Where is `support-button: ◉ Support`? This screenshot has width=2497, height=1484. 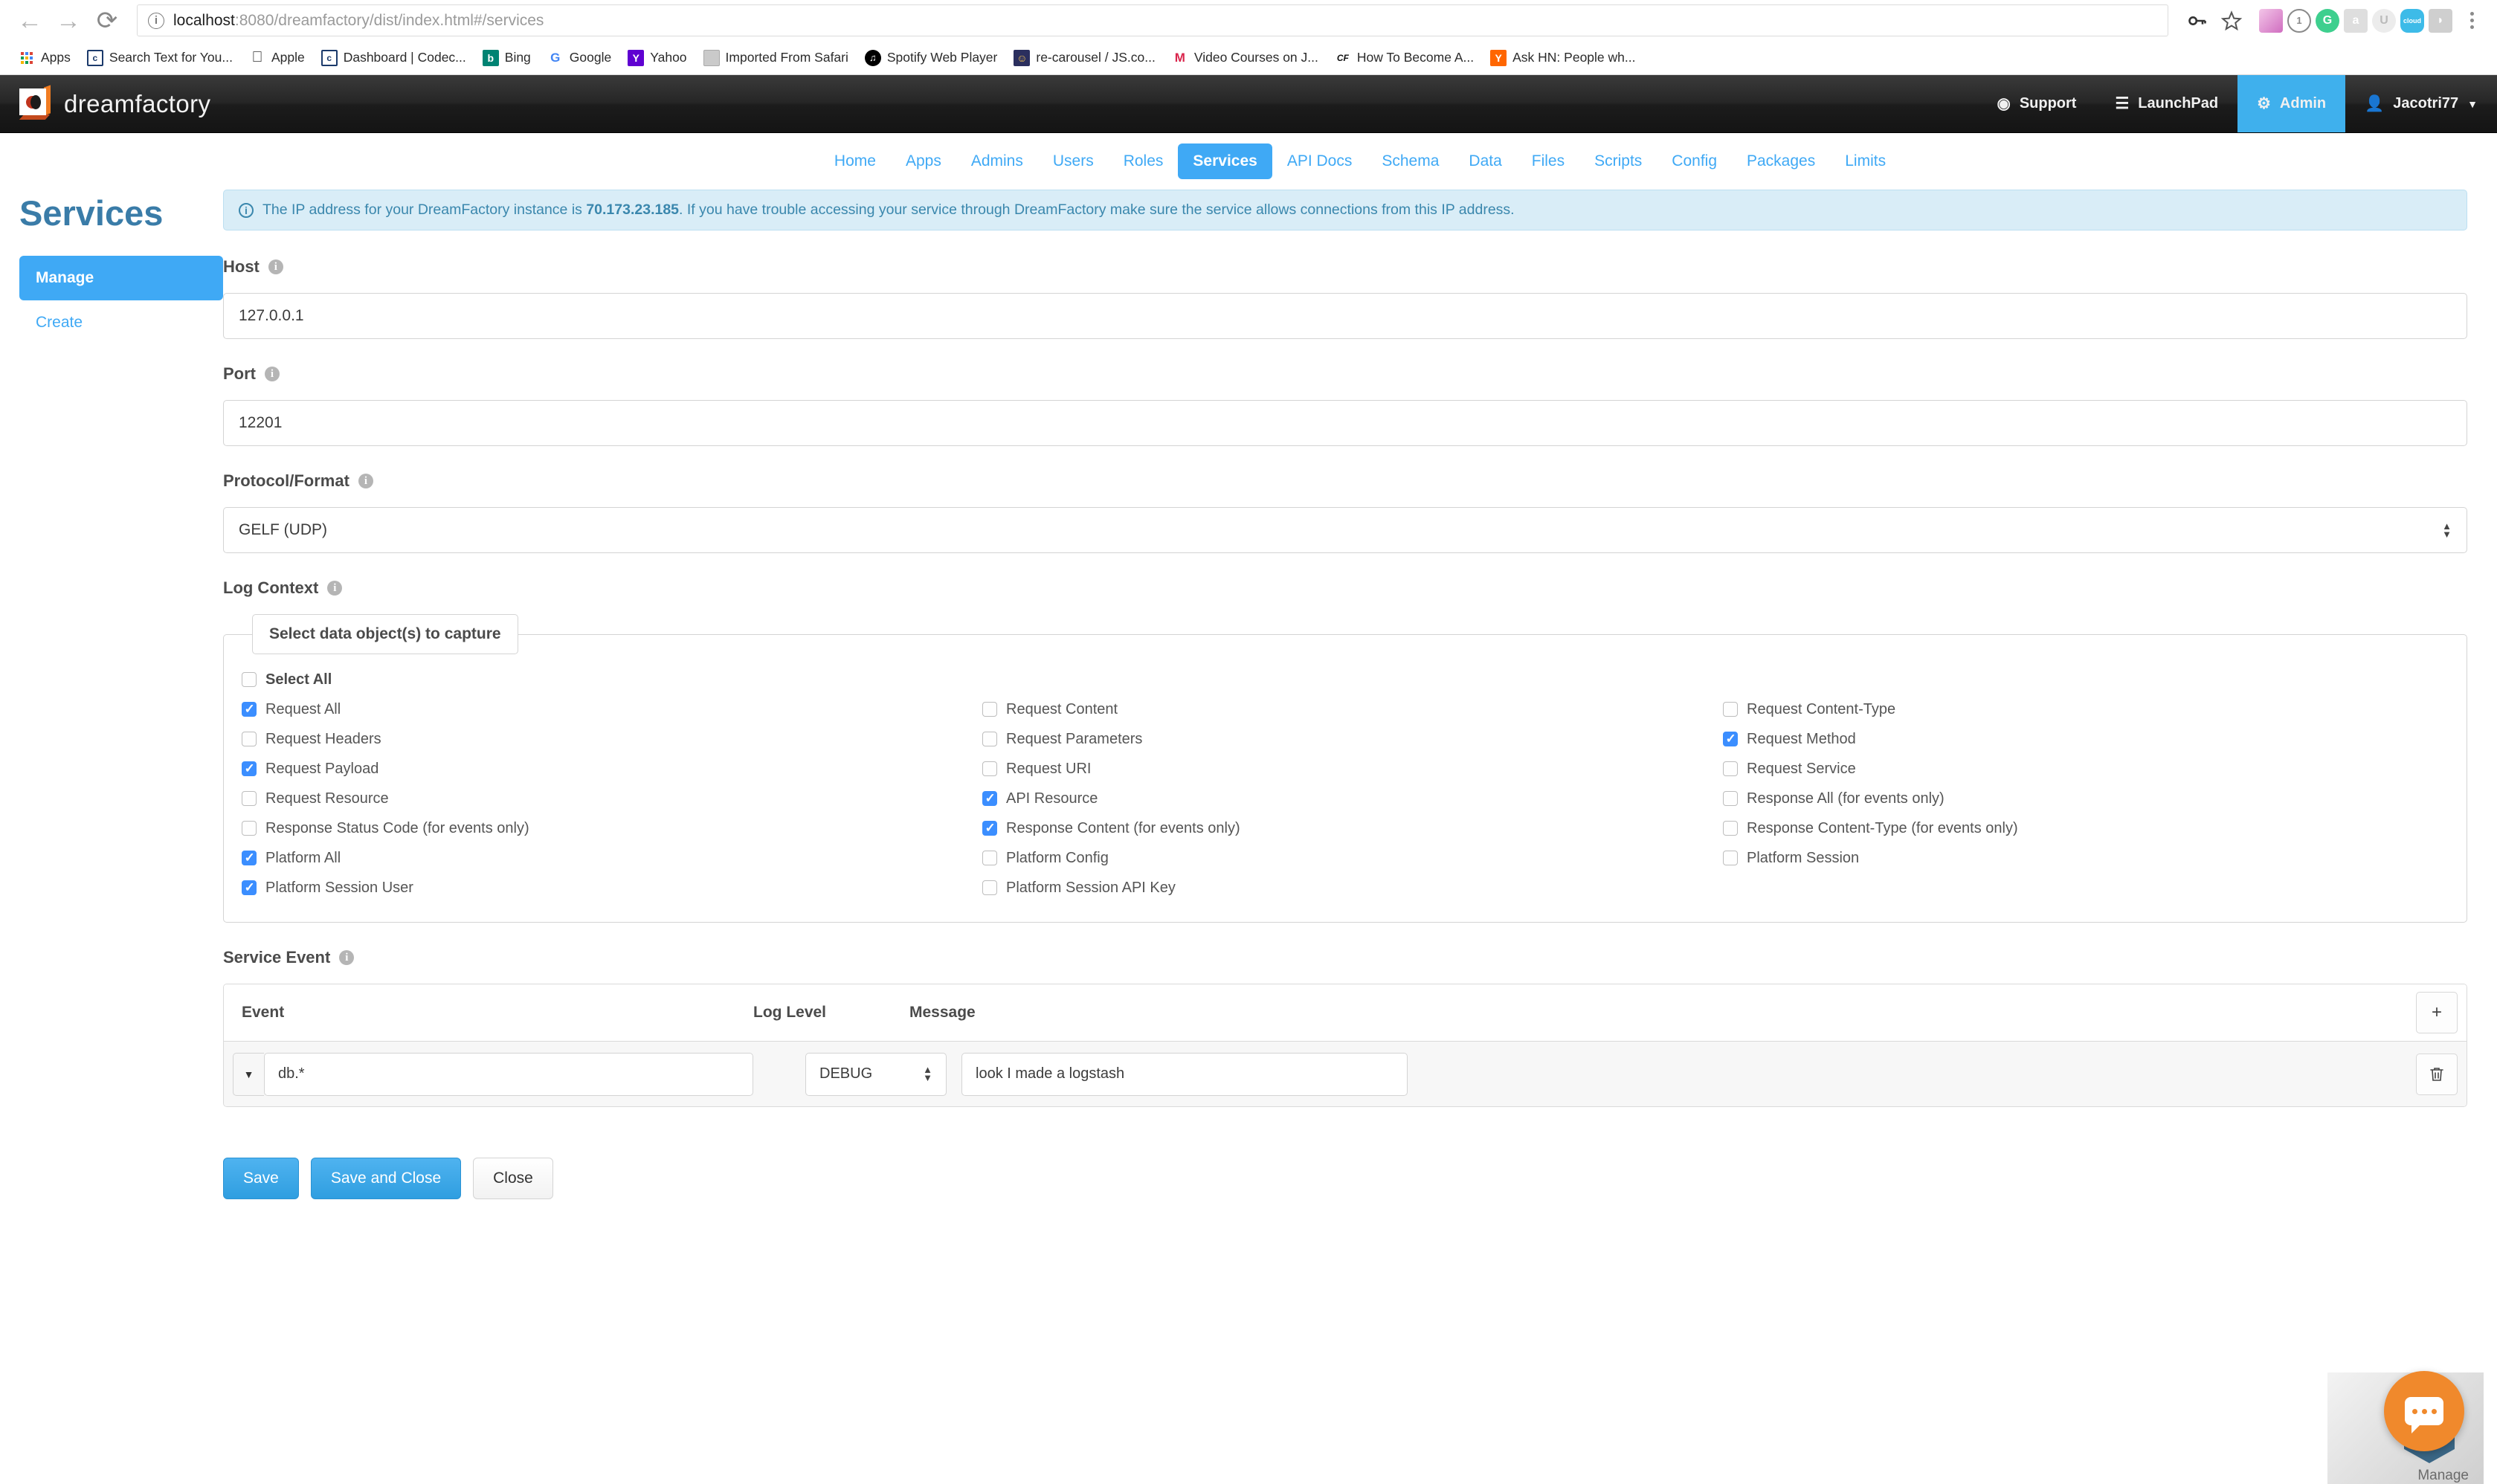 support-button: ◉ Support is located at coordinates (2036, 103).